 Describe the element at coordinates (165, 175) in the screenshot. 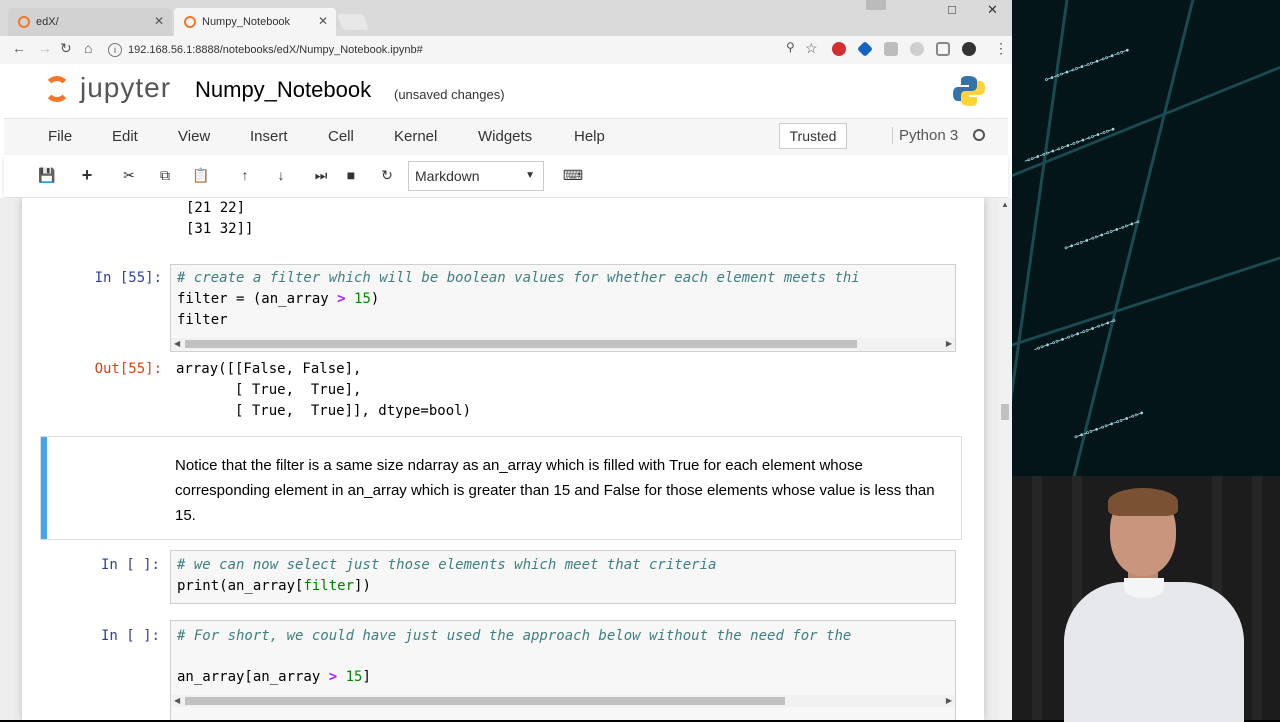

I see `copy-icon: ⧉` at that location.